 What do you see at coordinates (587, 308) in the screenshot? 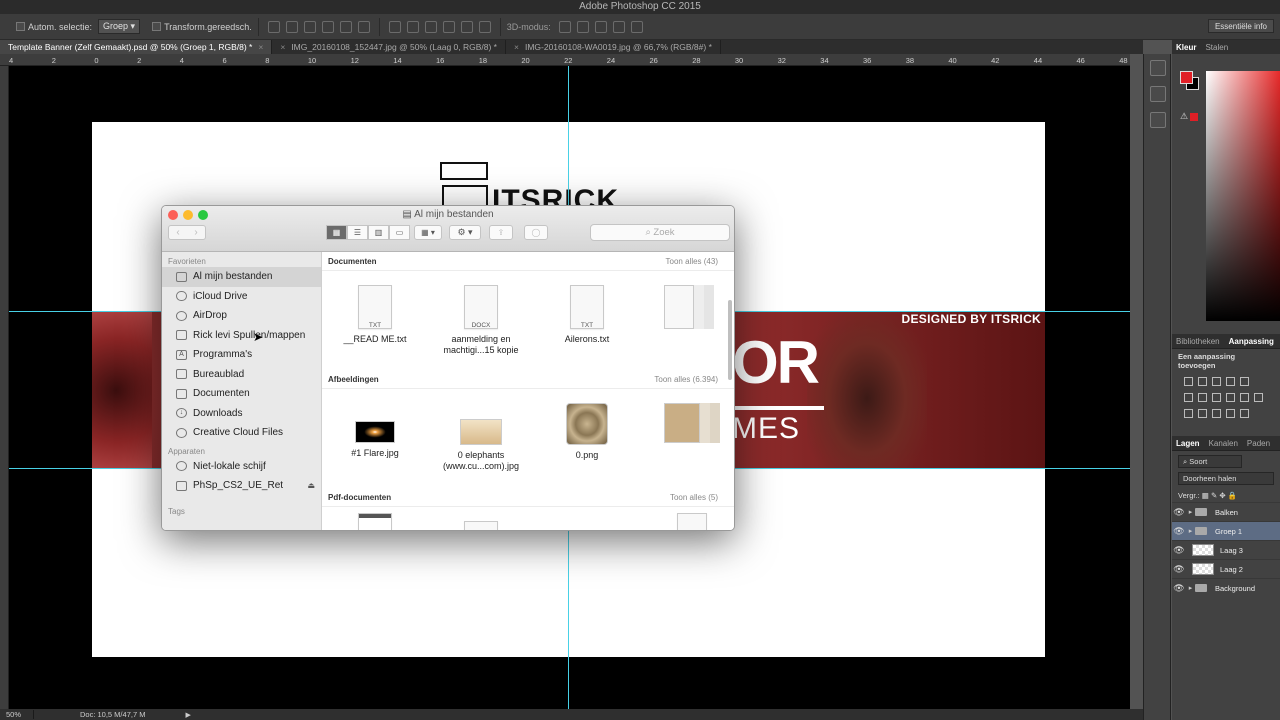
I see `file-item: TXT Ailerons.txt` at bounding box center [587, 308].